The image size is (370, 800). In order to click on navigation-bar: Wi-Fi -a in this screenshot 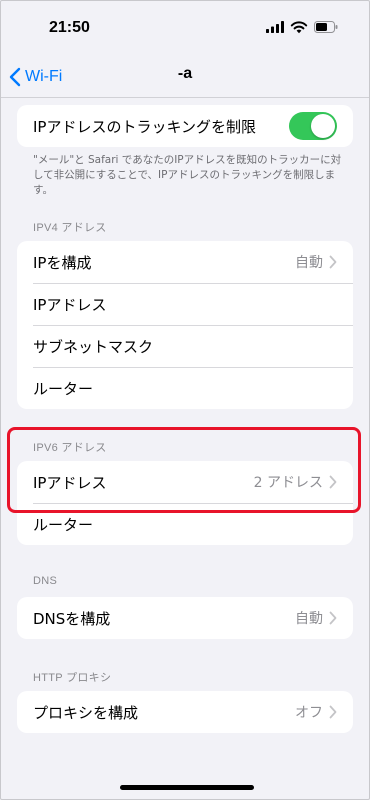, I will do `click(185, 77)`.